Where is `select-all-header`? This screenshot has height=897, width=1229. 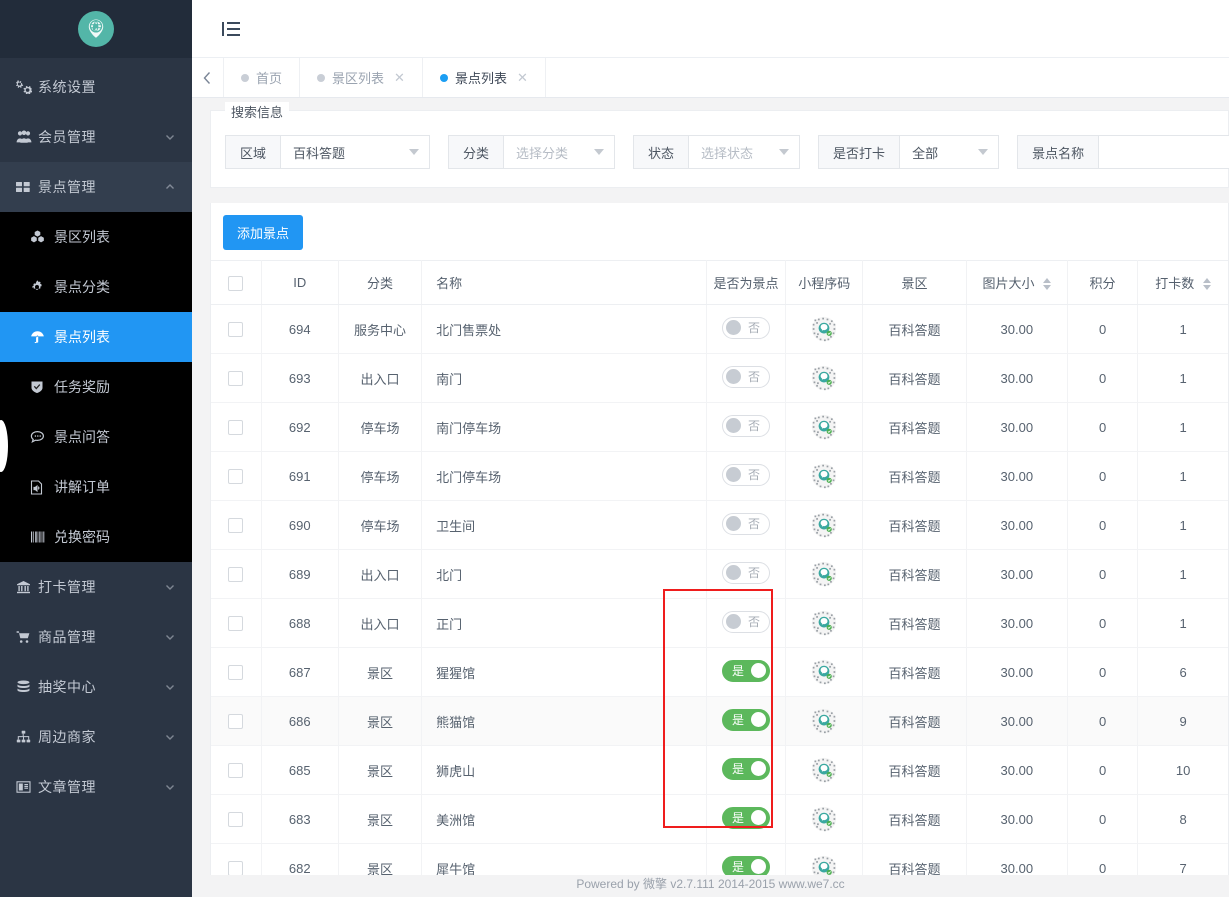 select-all-header is located at coordinates (236, 282).